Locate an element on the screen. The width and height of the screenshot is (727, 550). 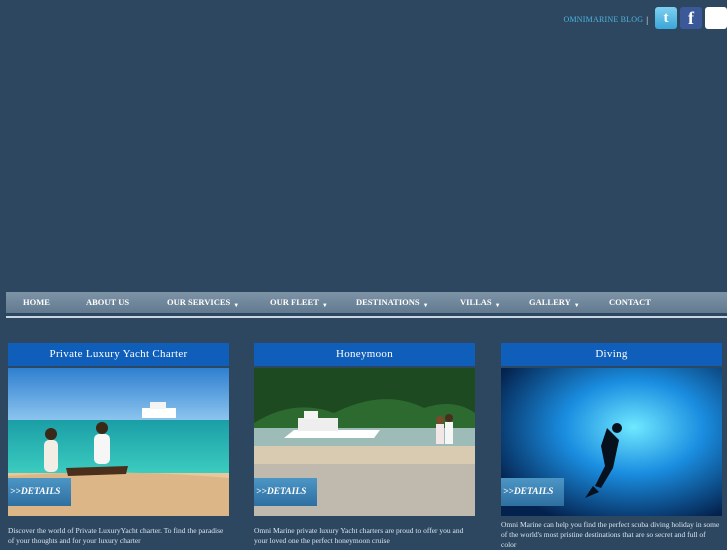
nav-destinations: DESTINATIONS ▼ is located at coordinates (392, 303).